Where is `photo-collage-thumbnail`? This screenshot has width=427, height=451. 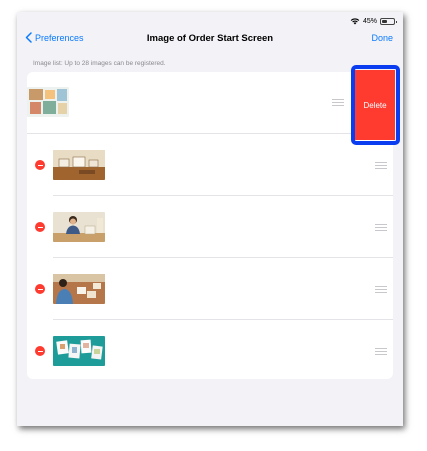 photo-collage-thumbnail is located at coordinates (48, 102).